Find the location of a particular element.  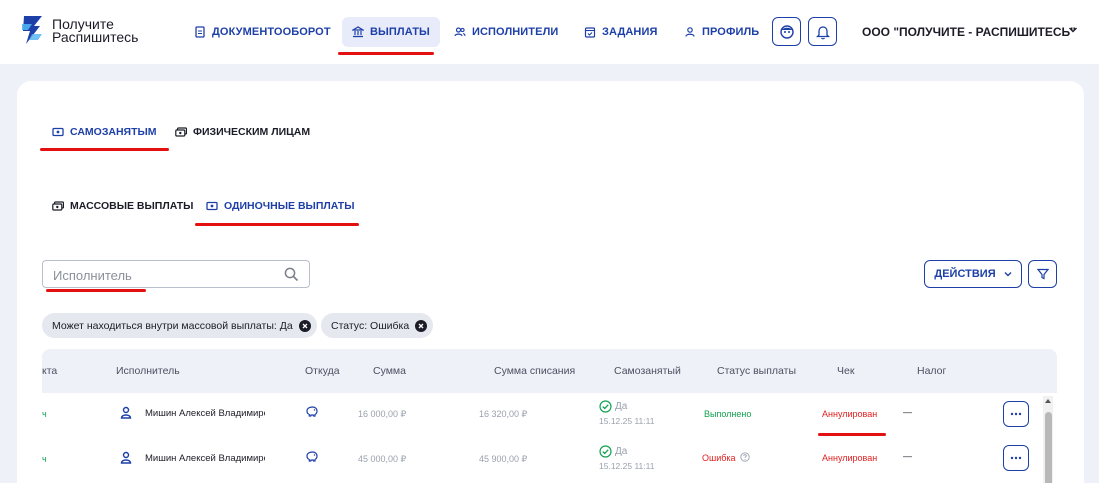

tab-single-payouts: ОДИНОЧНЫЕ ВЫПЛАТЫ is located at coordinates (280, 206).